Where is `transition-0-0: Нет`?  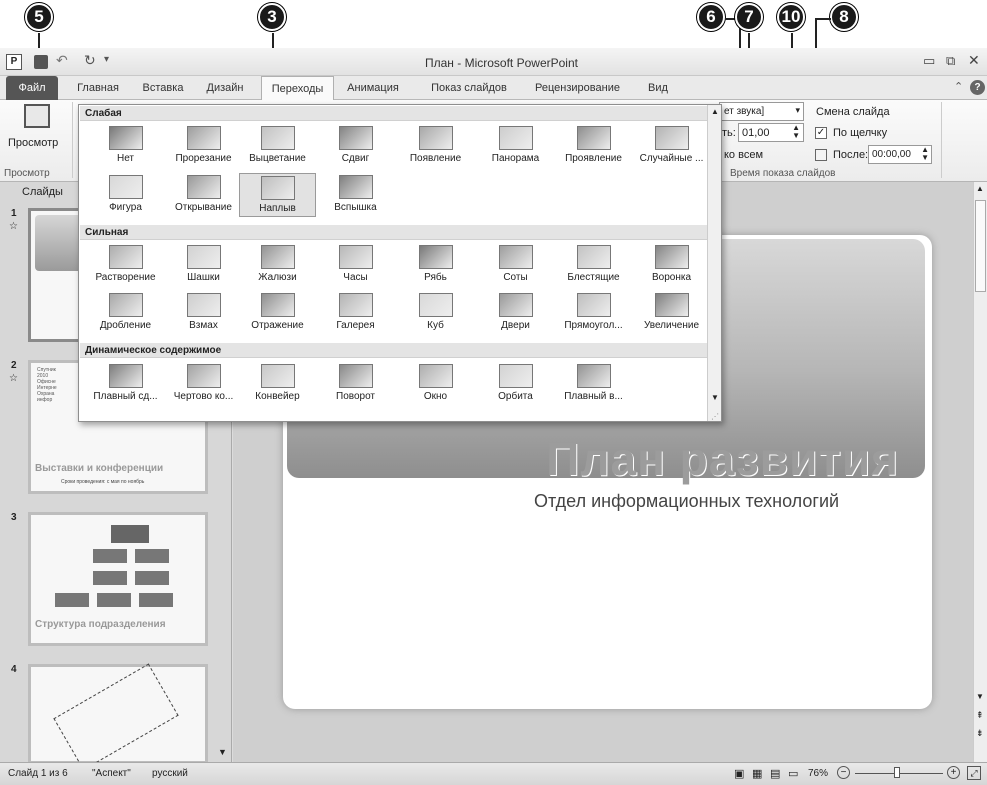
transition-0-0: Нет is located at coordinates (125, 146).